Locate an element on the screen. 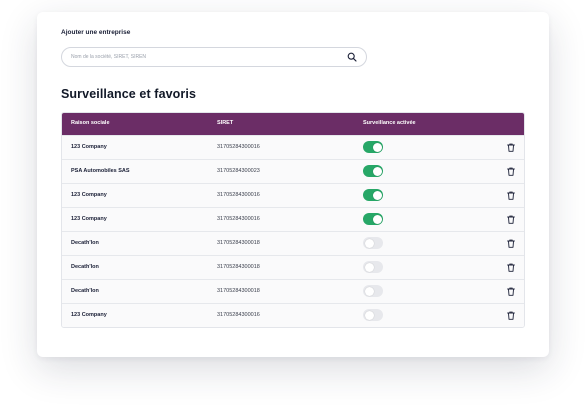 This screenshot has height=418, width=586. header-siret: SIRET is located at coordinates (225, 123).